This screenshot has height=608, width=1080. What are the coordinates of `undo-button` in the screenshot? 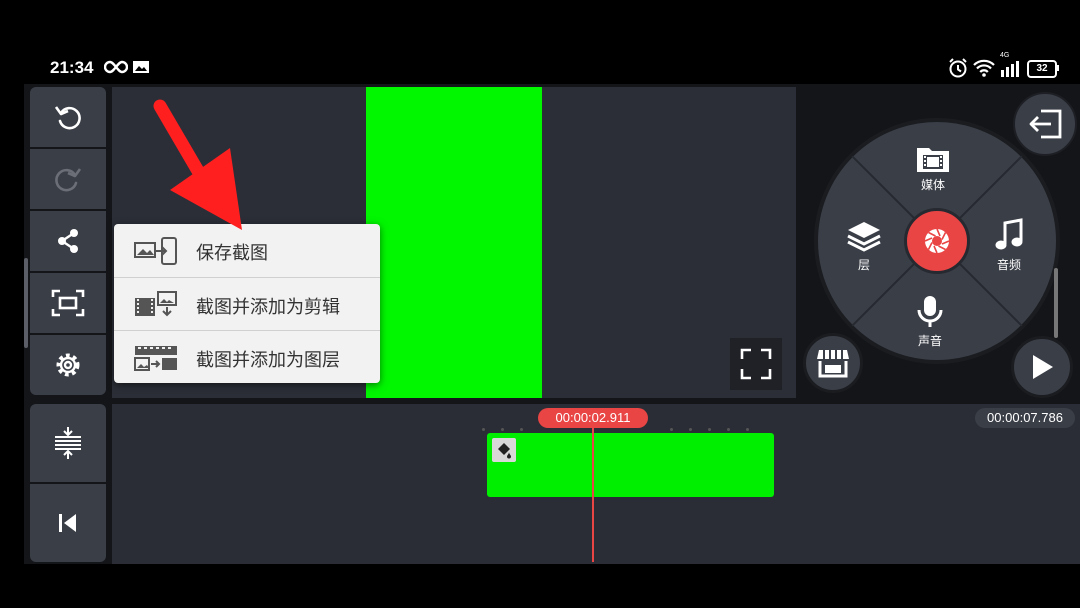 It's located at (68, 117).